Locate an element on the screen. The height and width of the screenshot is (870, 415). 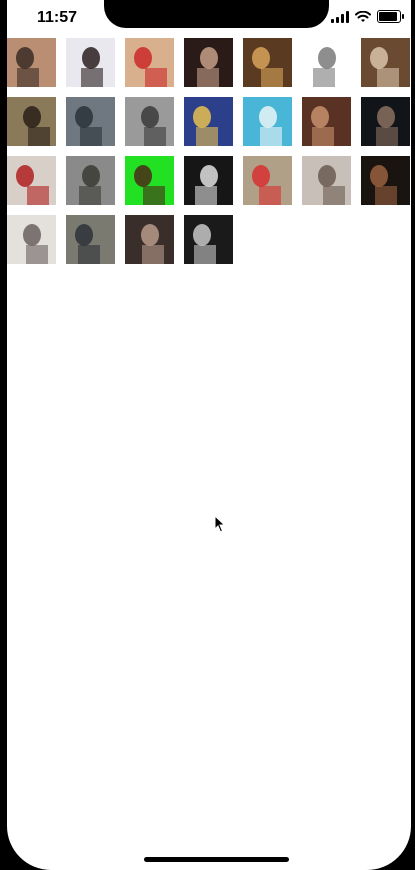
wifi-icon is located at coordinates (363, 16).